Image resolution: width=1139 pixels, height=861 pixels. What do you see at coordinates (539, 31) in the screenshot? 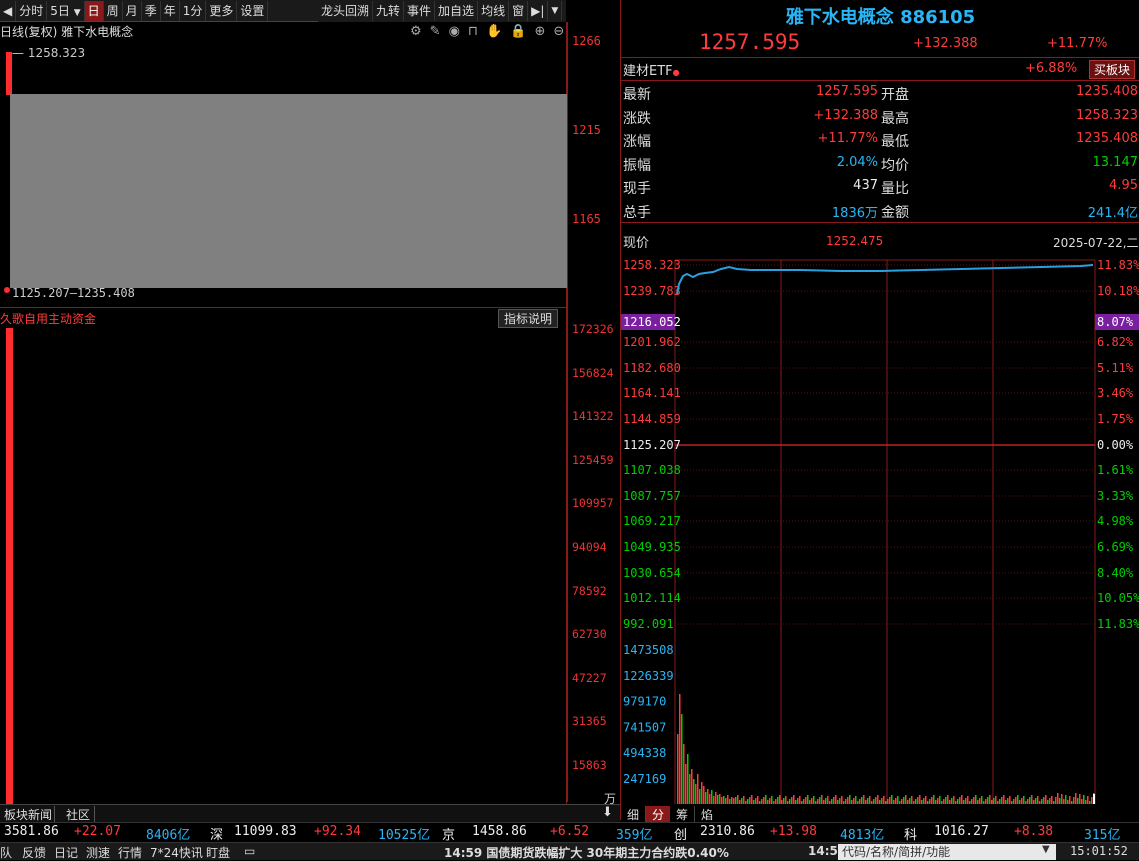
I see `zoom-in-icon: ⊕` at bounding box center [539, 31].